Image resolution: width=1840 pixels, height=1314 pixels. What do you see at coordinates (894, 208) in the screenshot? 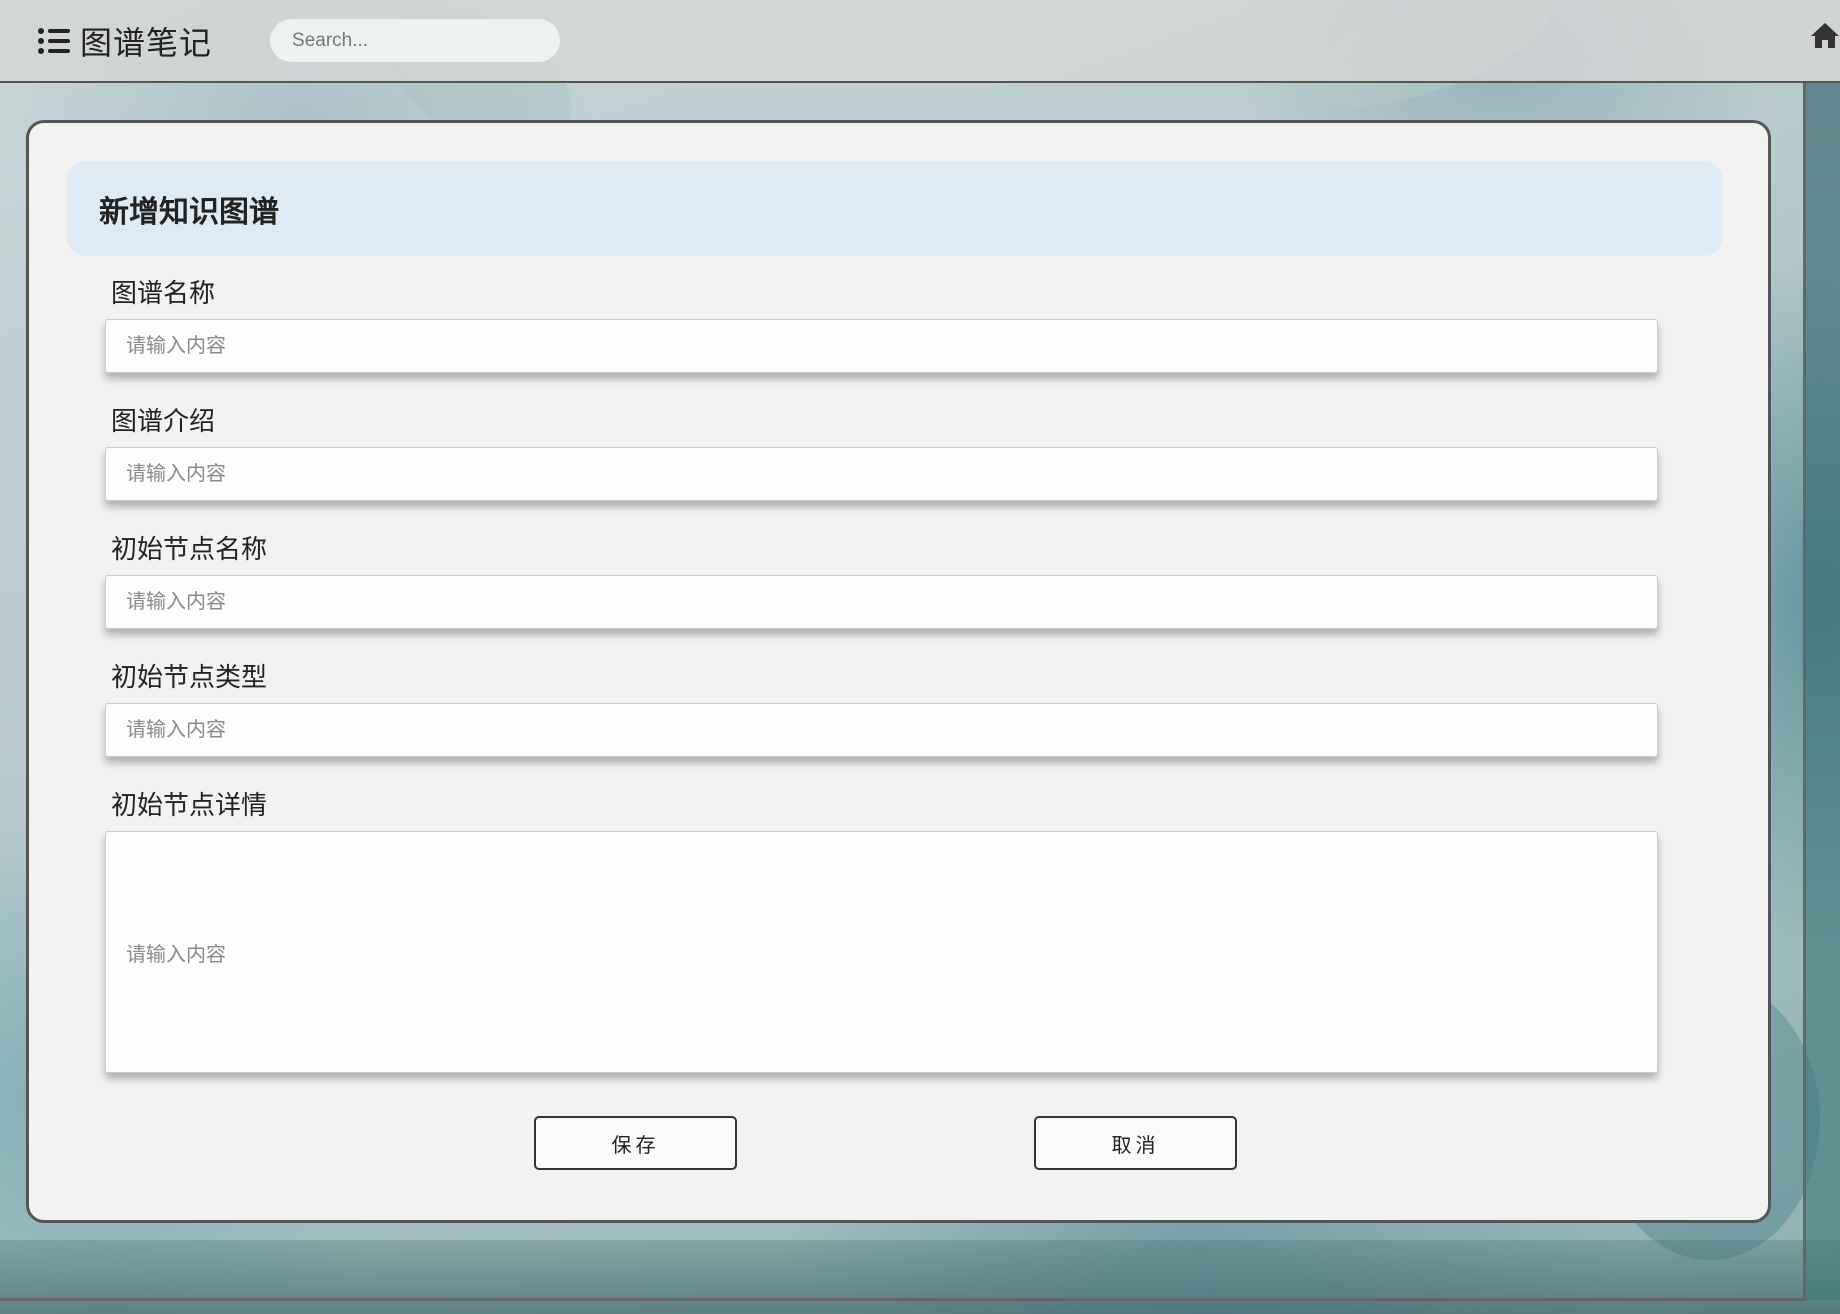
I see `form-title-banner: 新增知识图谱` at bounding box center [894, 208].